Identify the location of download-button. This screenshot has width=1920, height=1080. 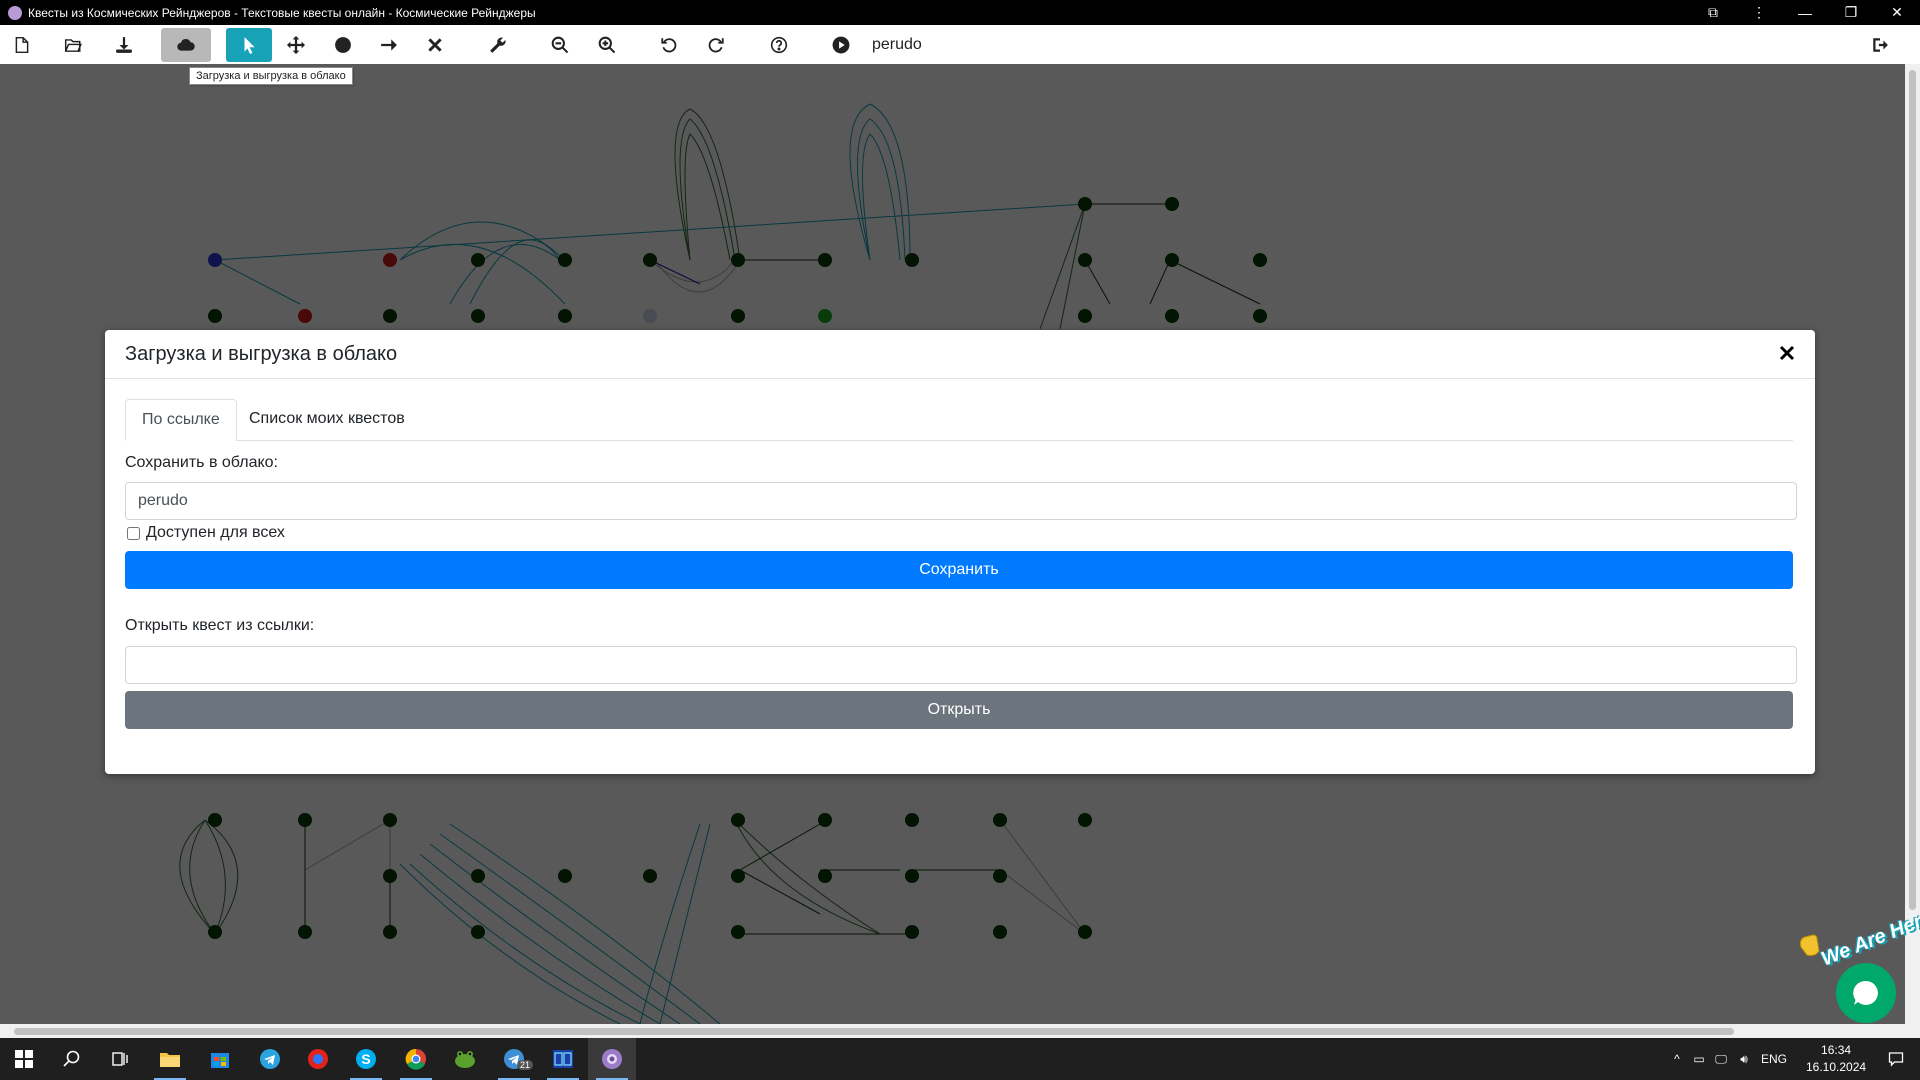
(124, 45).